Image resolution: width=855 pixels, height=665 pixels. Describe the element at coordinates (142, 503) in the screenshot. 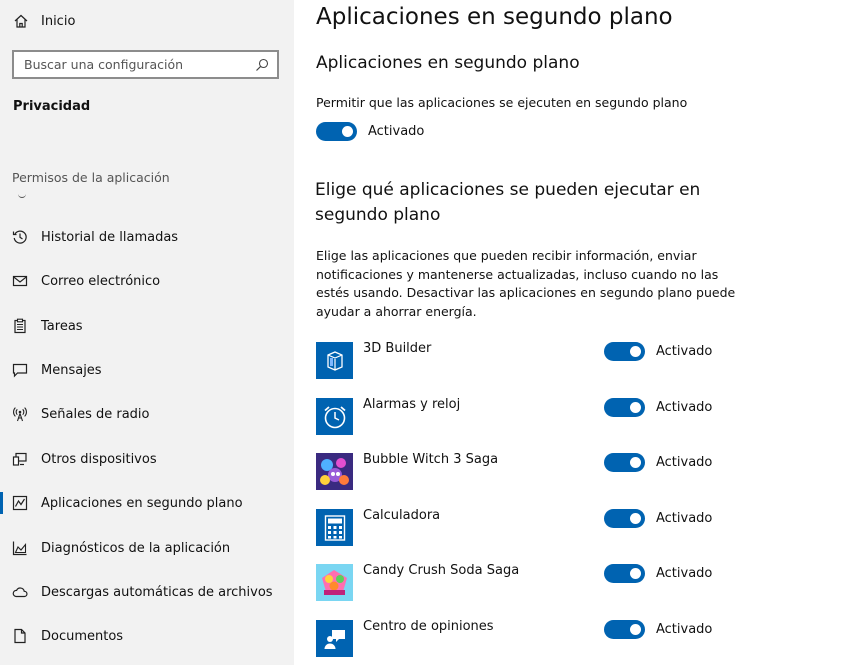

I see `nav-item-label: Aplicaciones en segundo plano` at that location.